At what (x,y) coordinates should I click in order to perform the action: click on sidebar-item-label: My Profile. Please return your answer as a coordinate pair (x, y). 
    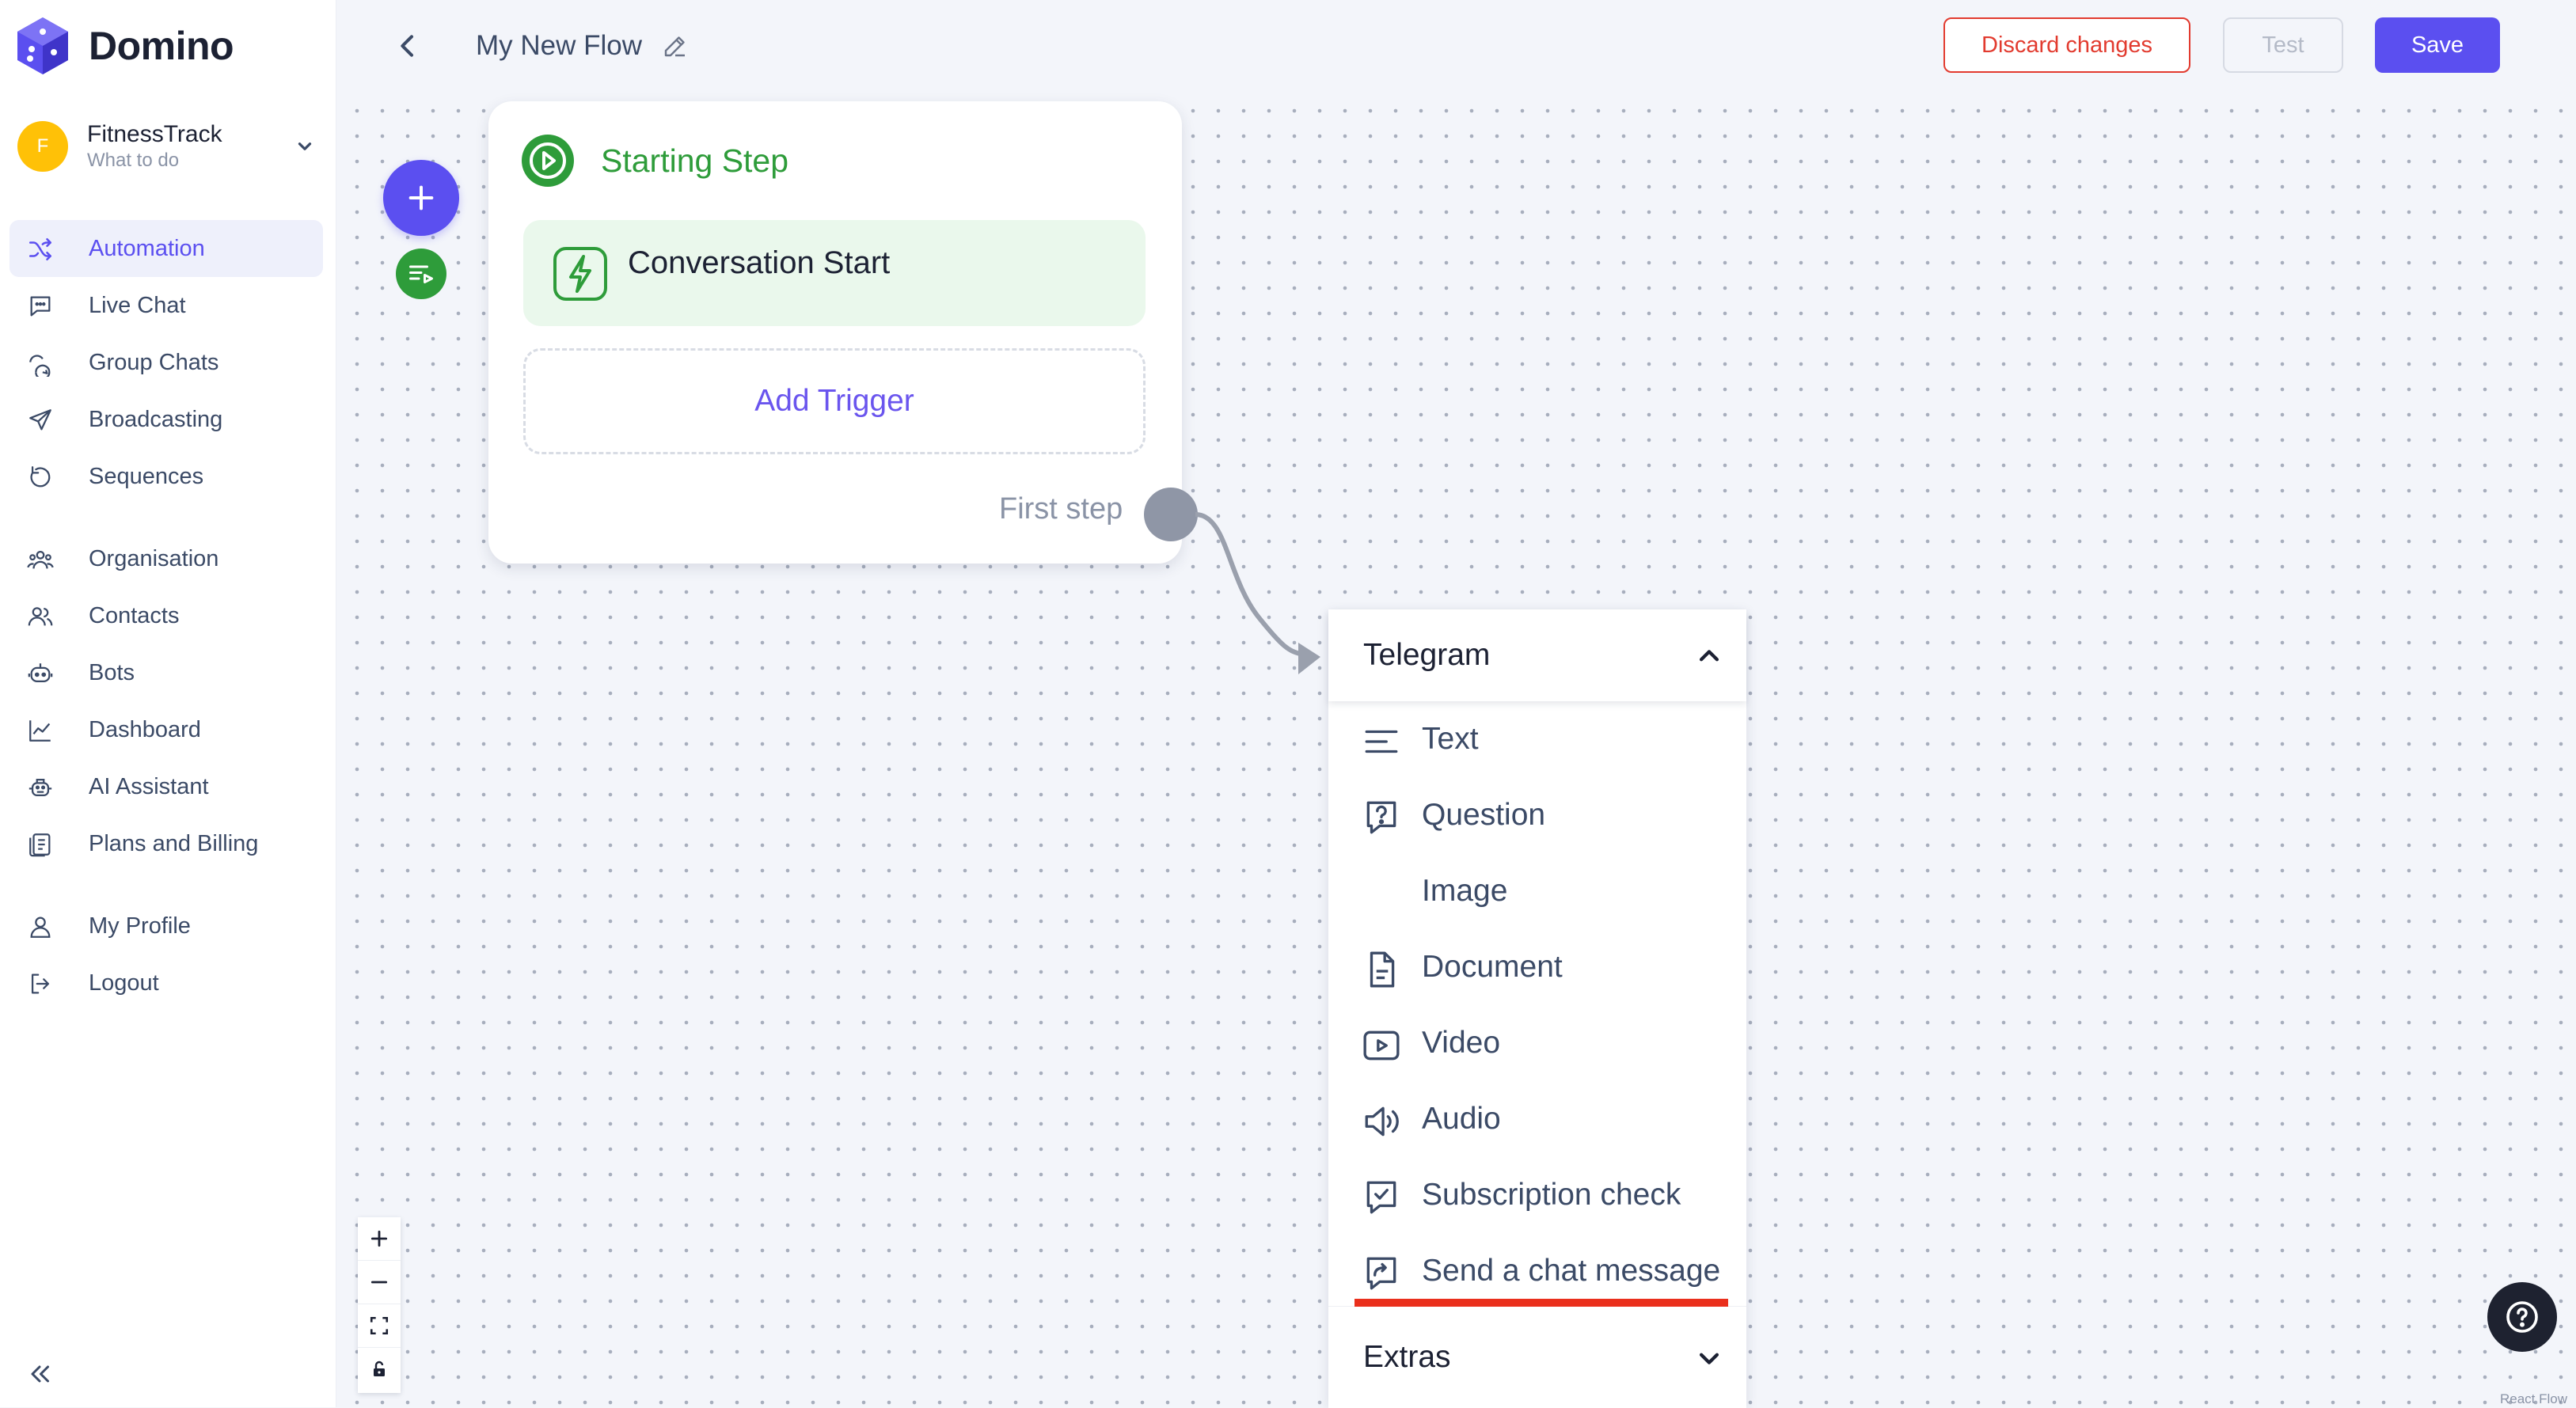
    Looking at the image, I should click on (140, 926).